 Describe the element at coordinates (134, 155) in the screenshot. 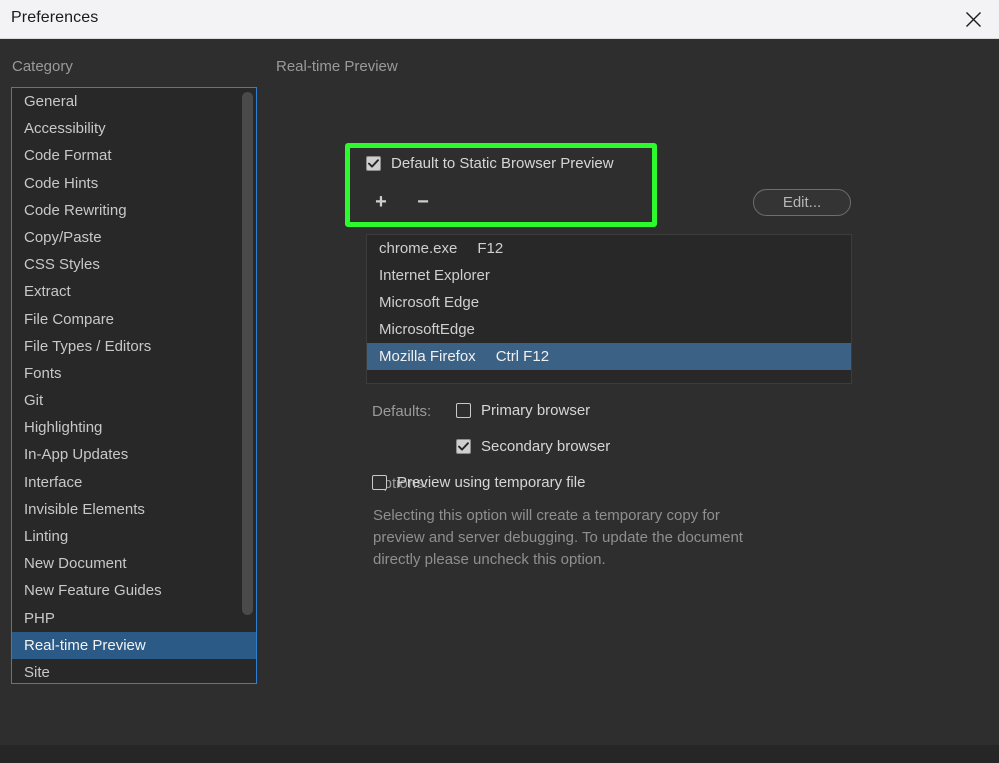

I see `sidebar-item: Code Format` at that location.